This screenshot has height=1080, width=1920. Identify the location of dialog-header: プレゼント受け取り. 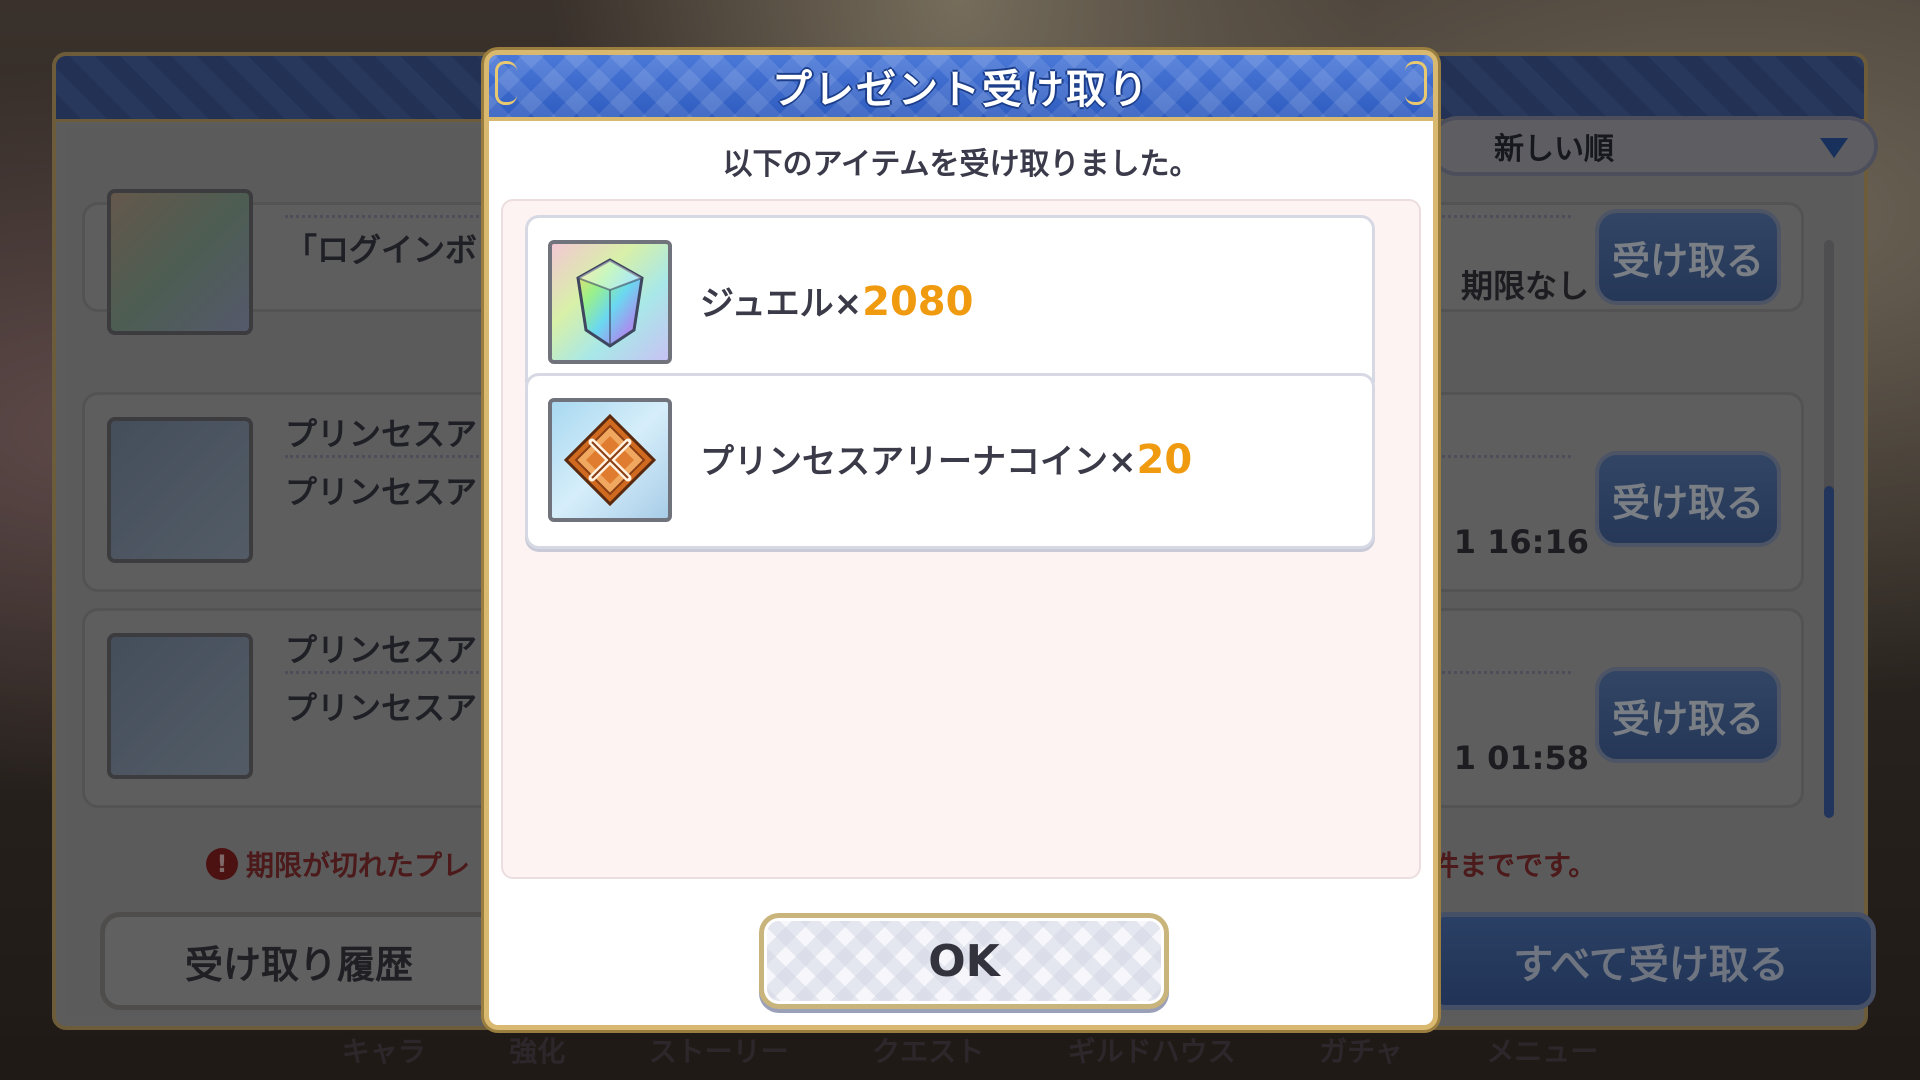
(961, 88).